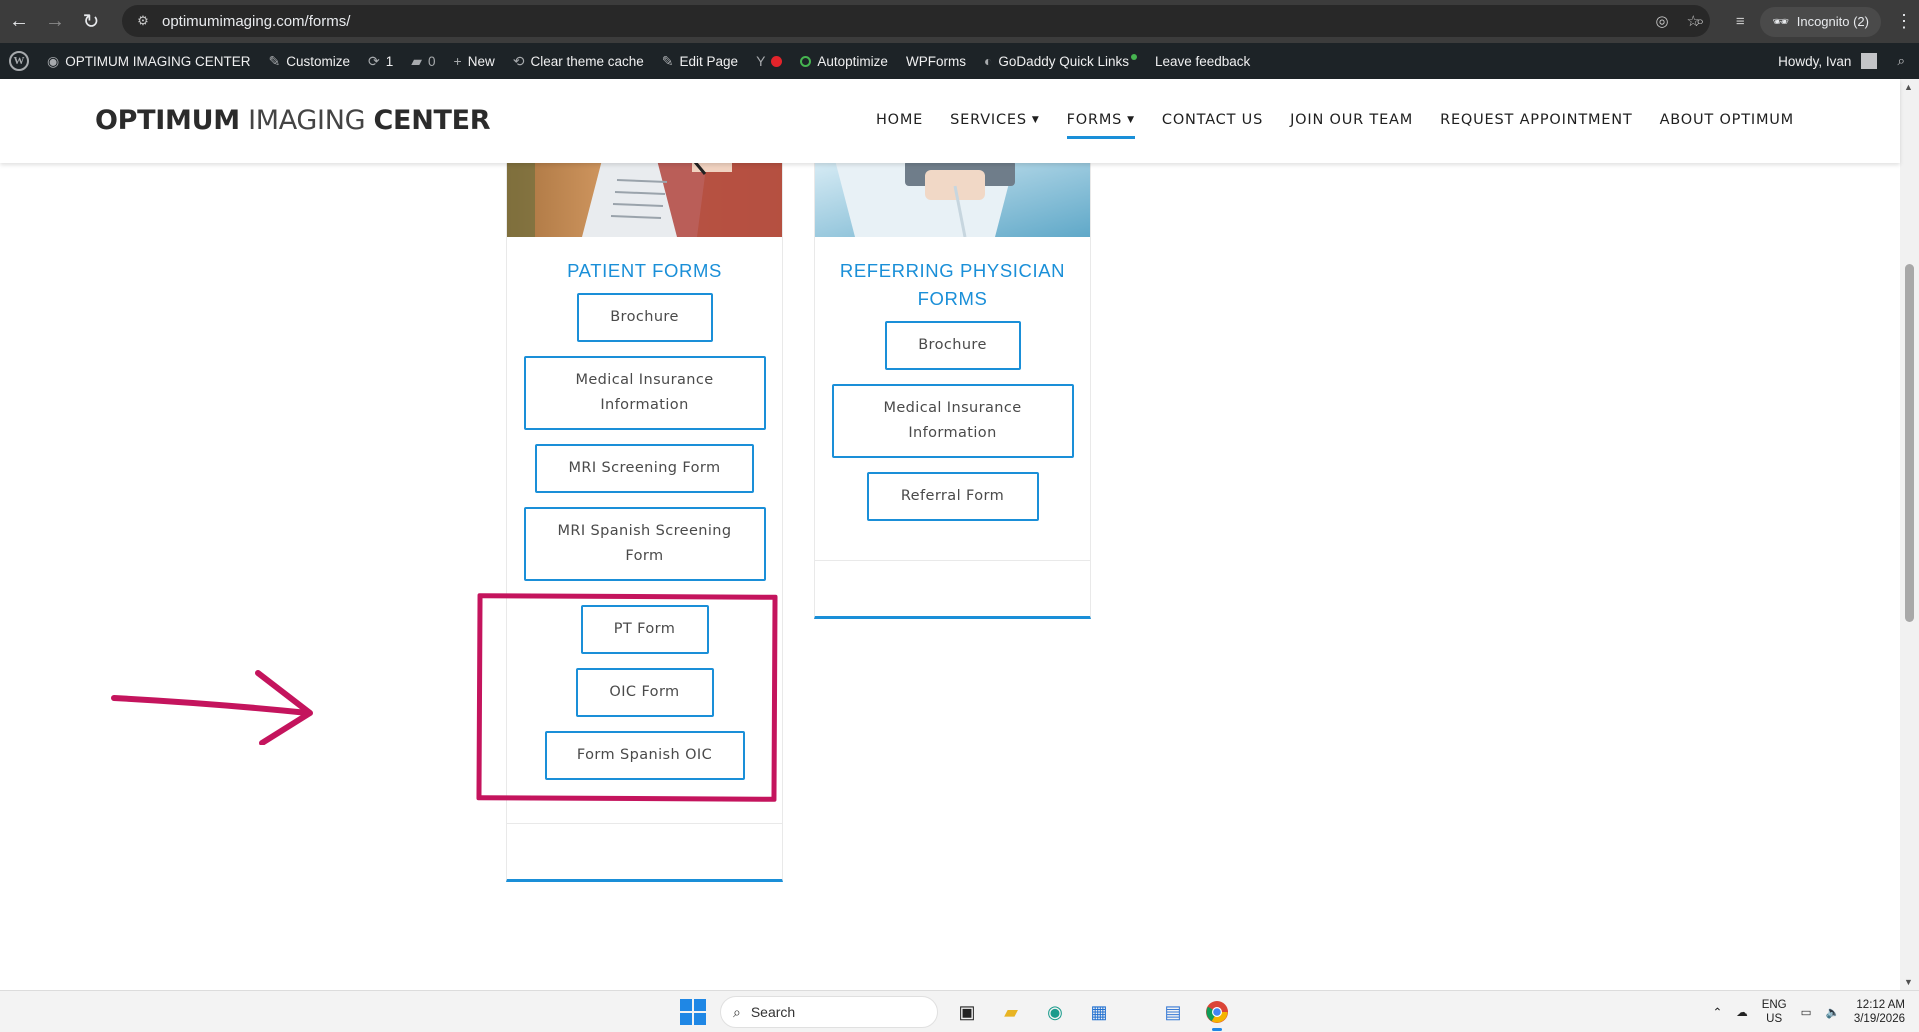 The width and height of the screenshot is (1919, 1032). What do you see at coordinates (143, 21) in the screenshot?
I see `site-info-icon: ⚙` at bounding box center [143, 21].